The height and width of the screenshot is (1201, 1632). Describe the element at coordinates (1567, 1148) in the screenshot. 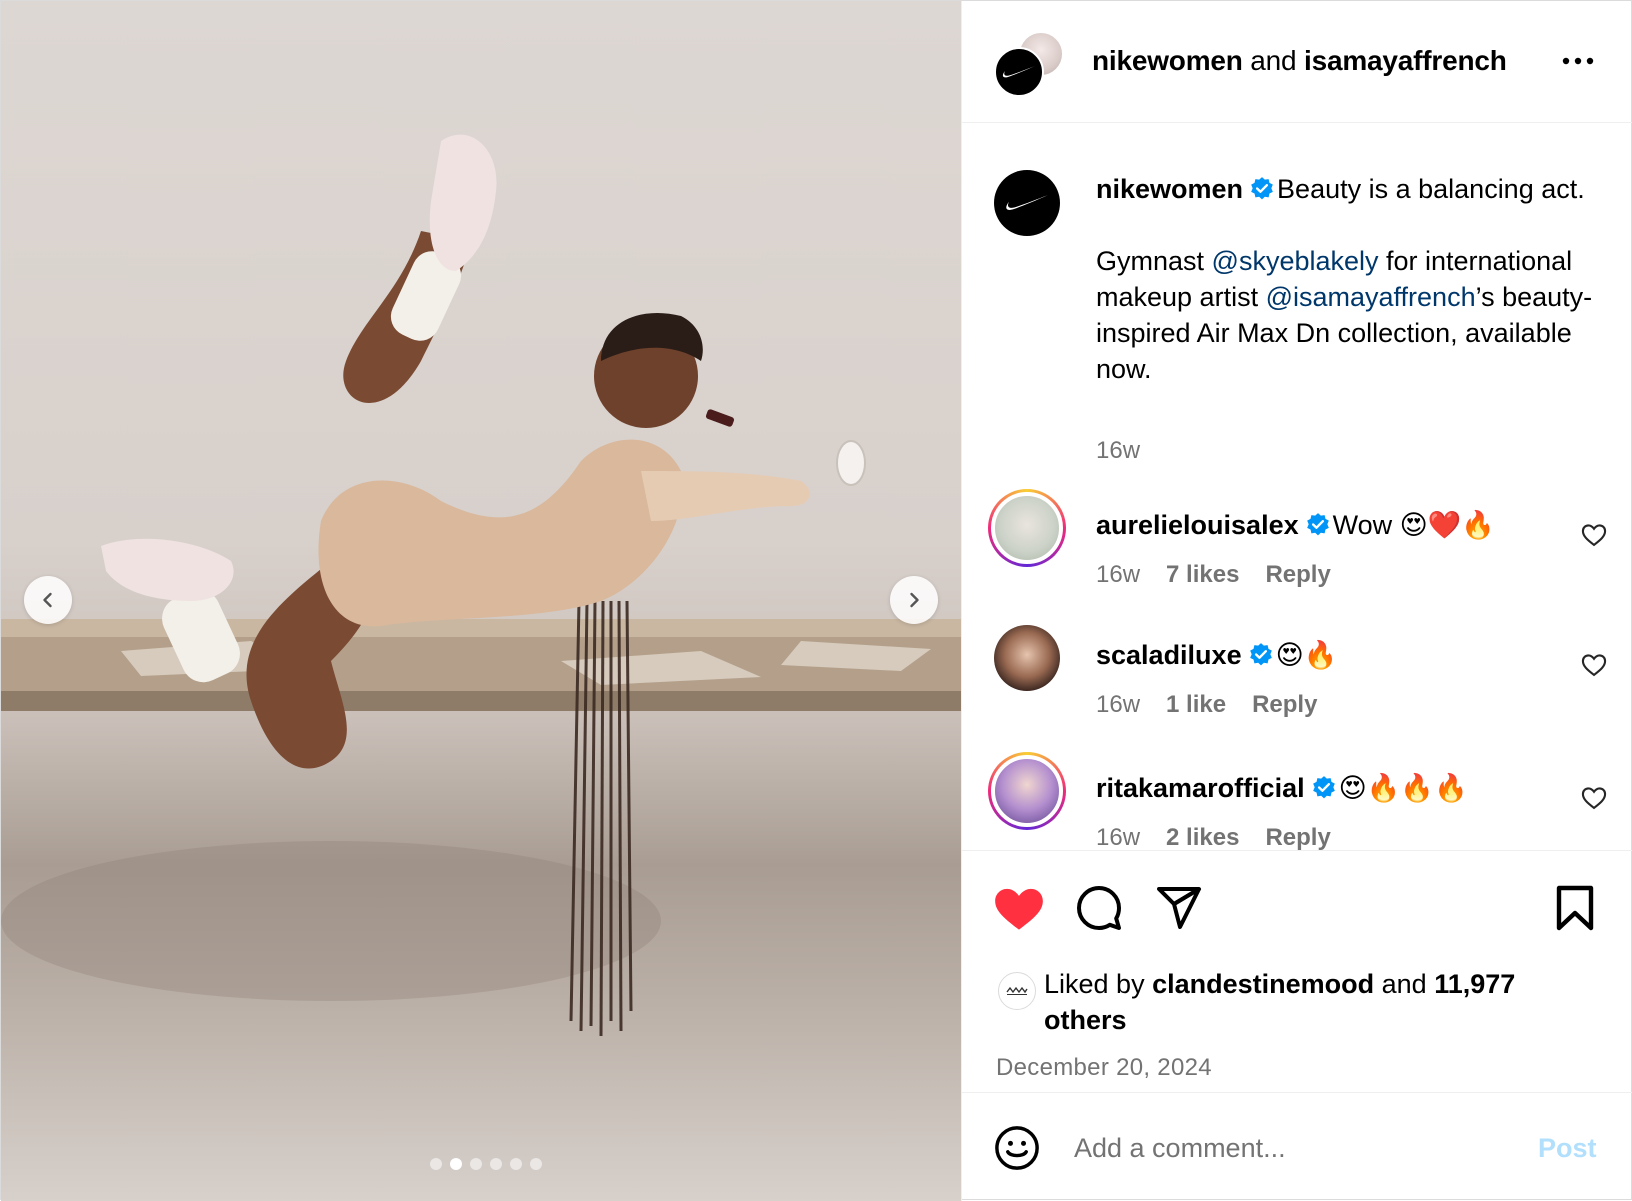

I see `post-comment-button: Post` at that location.